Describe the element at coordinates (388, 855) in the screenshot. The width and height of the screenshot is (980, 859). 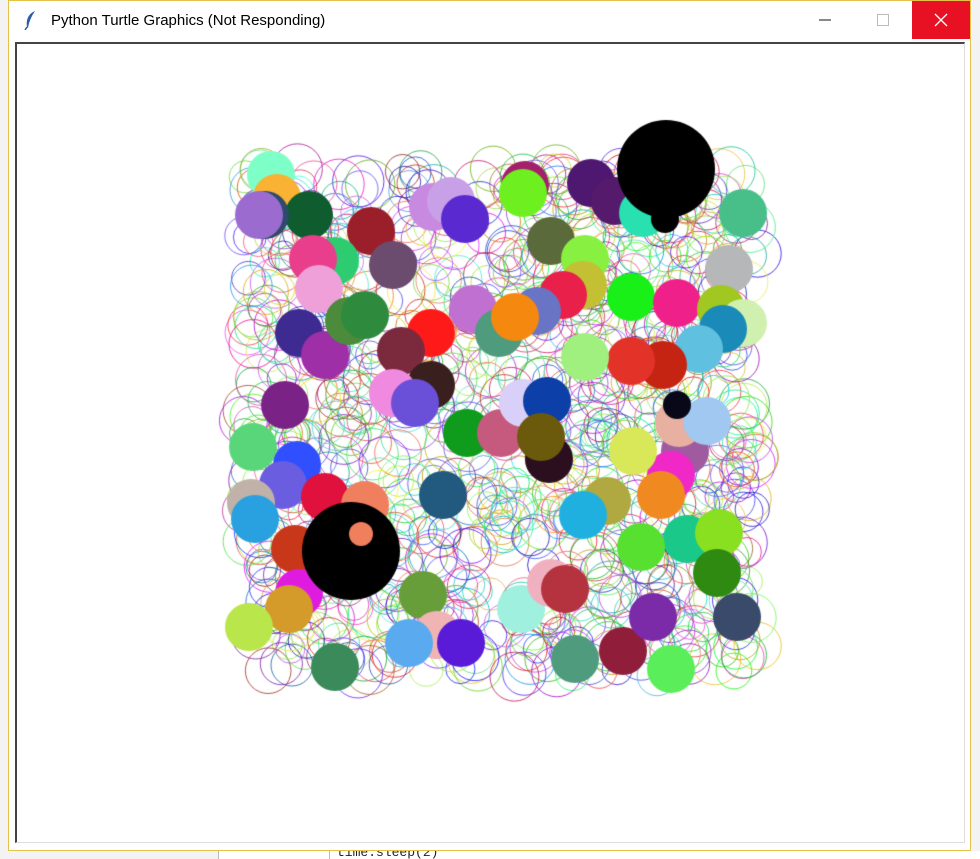
I see `editor-code-line: time.sleep(2)` at that location.